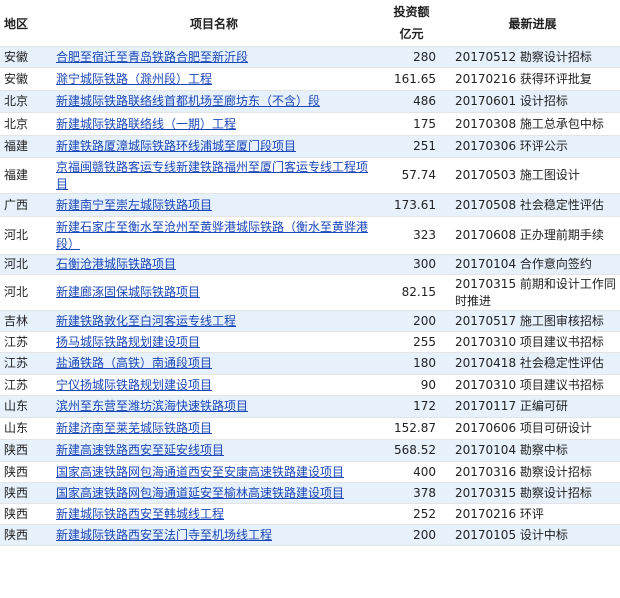 The width and height of the screenshot is (620, 598). I want to click on project-link: 合肥至宿迁至青岛铁路合肥至新沂段, so click(152, 57).